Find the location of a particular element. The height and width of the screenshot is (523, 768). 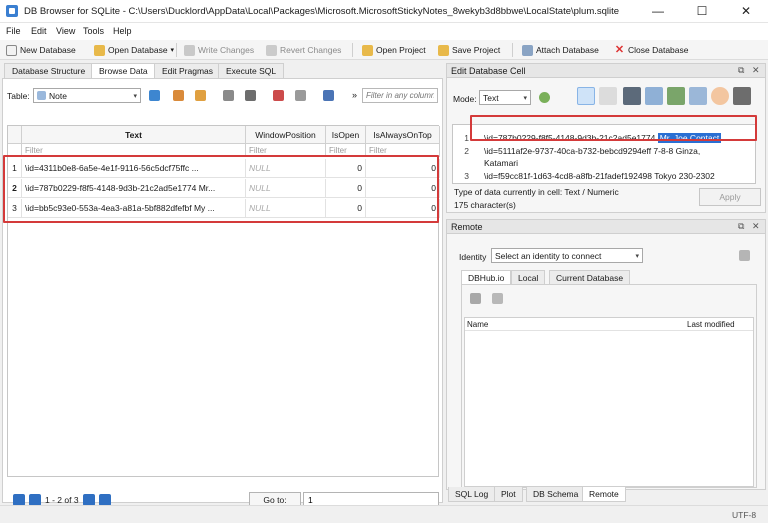

editor-line-text: Katamari is located at coordinates (501, 163).